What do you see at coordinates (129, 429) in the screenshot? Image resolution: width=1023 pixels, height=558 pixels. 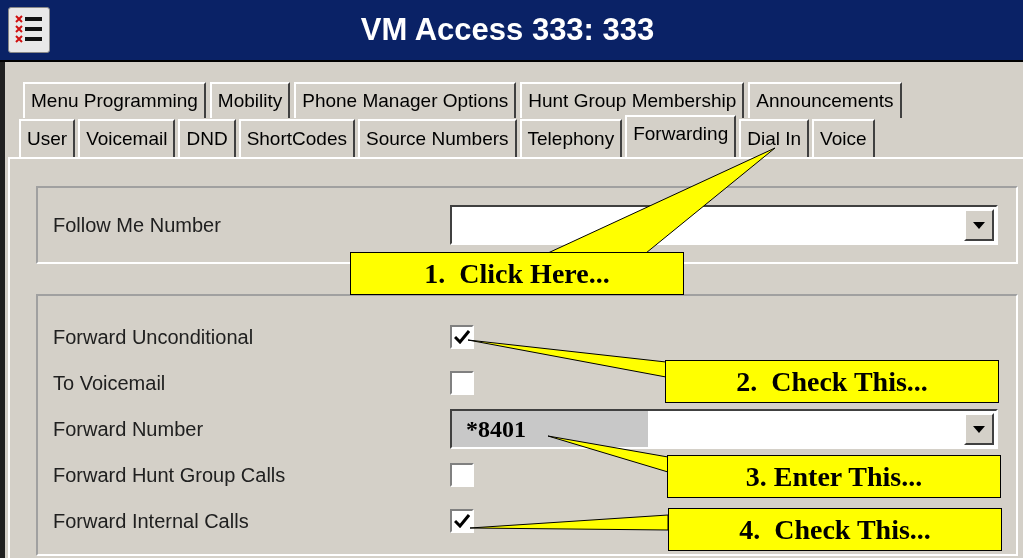 I see `field-label: Forward Number` at bounding box center [129, 429].